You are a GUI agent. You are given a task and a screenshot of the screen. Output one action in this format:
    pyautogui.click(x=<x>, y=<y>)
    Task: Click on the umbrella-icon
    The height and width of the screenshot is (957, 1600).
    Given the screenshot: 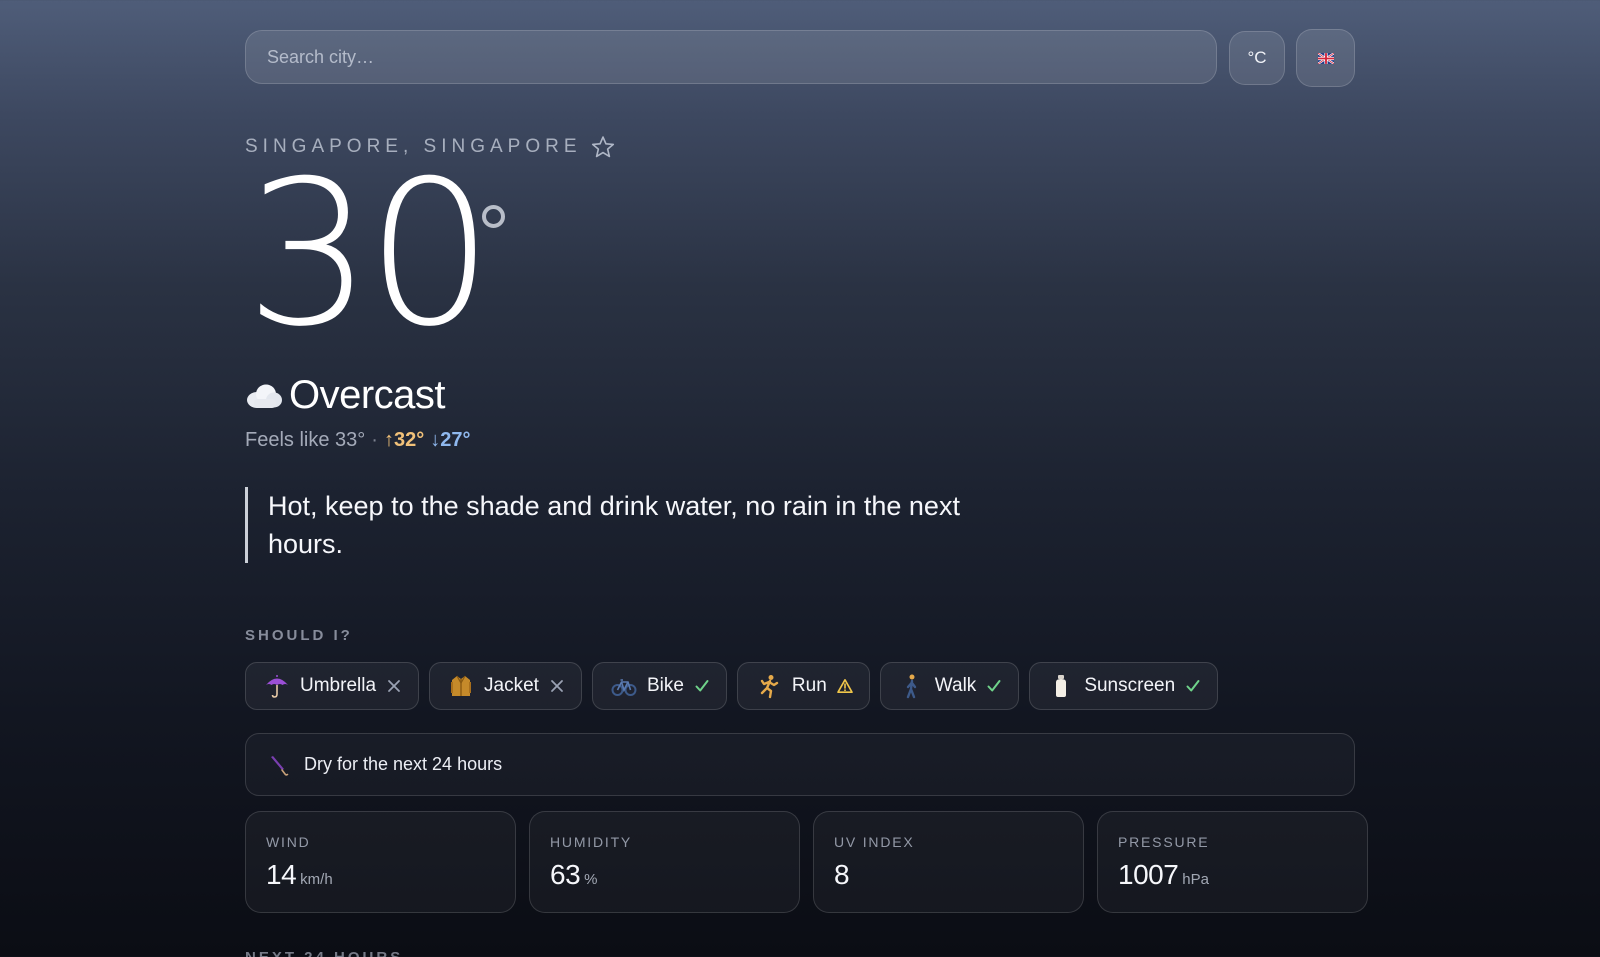 What is the action you would take?
    pyautogui.click(x=277, y=686)
    